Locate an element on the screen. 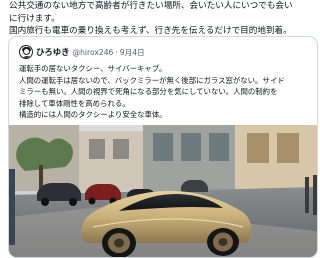 The image size is (320, 258). quoted-text-line: 人間の運転手は居ないので、バックミラーが無く後部にガラス窓がない。サイド is located at coordinates (152, 80).